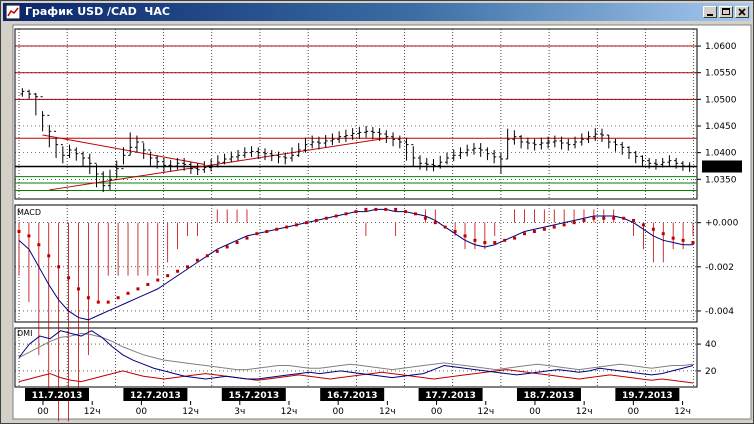  What do you see at coordinates (239, 412) in the screenshot?
I see `hour-tick-label: 3ч` at bounding box center [239, 412].